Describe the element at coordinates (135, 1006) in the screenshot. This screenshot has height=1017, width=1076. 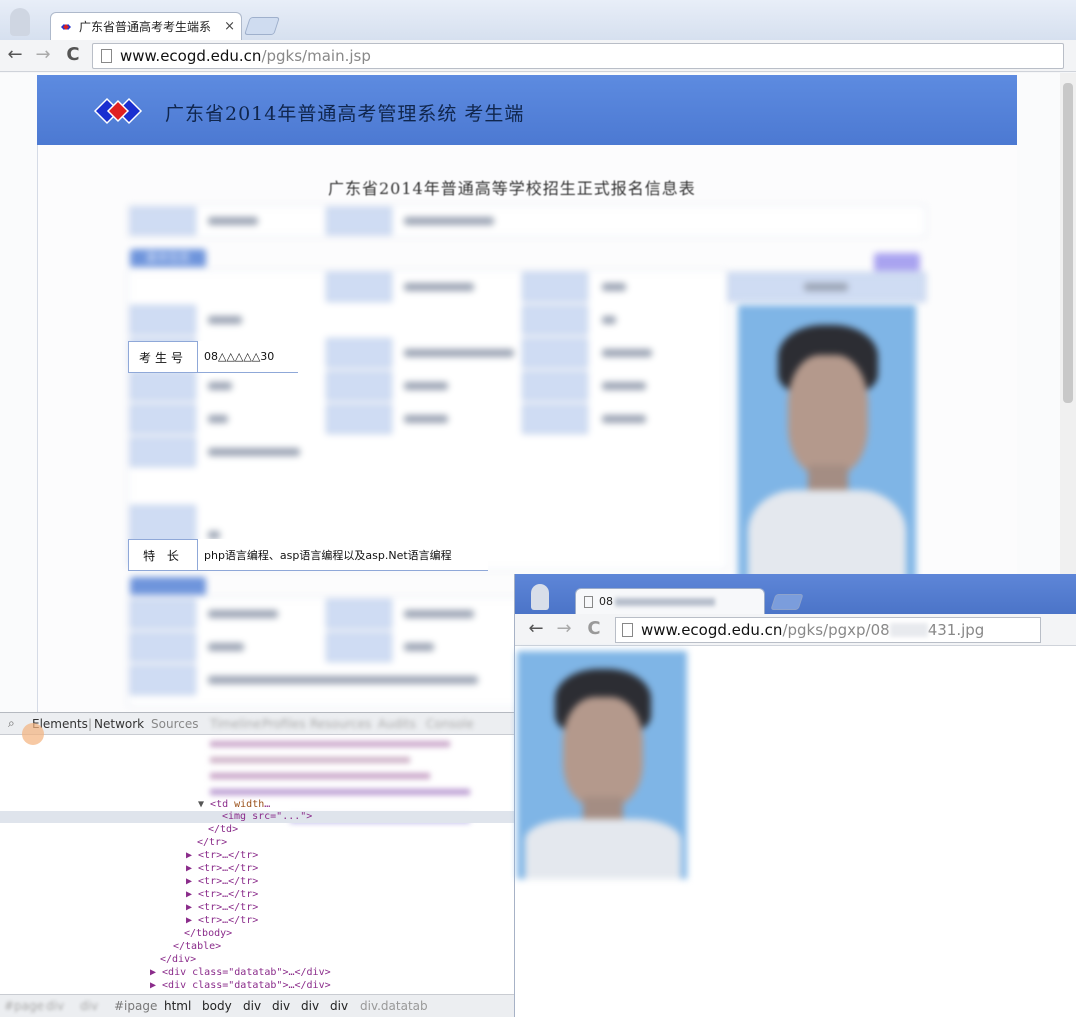
I see `crumb-ipage: #ipage` at that location.